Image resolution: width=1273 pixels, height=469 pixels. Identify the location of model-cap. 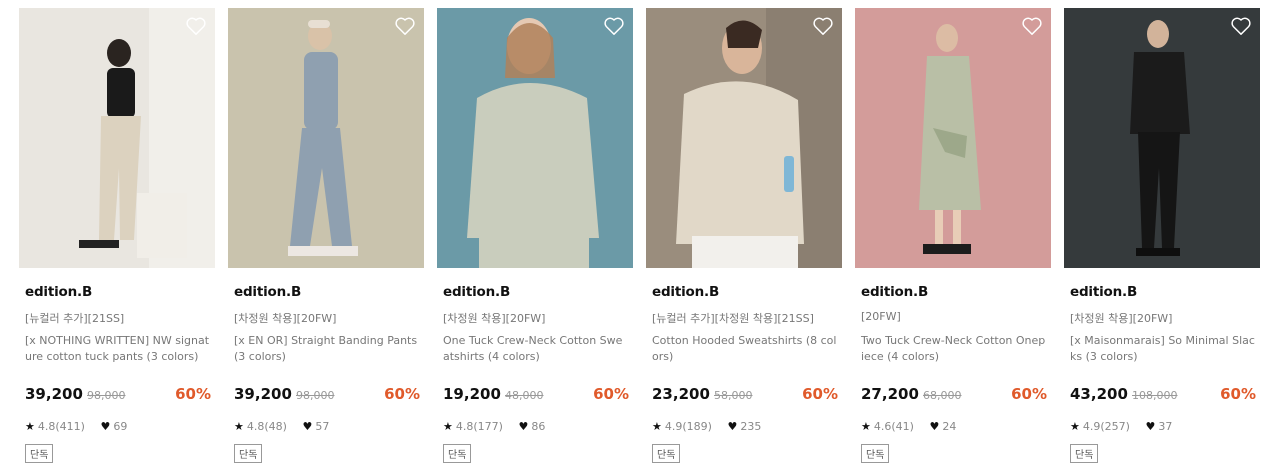
(319, 24).